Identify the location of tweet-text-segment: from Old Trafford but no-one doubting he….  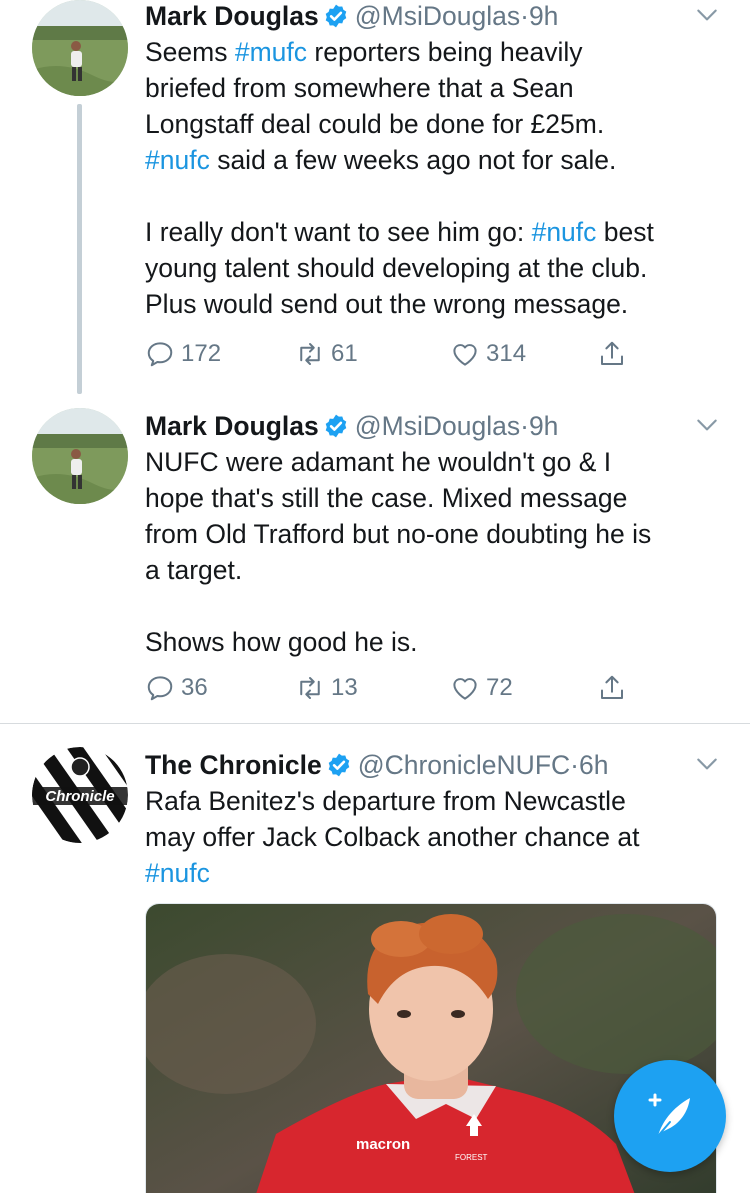
(398, 534).